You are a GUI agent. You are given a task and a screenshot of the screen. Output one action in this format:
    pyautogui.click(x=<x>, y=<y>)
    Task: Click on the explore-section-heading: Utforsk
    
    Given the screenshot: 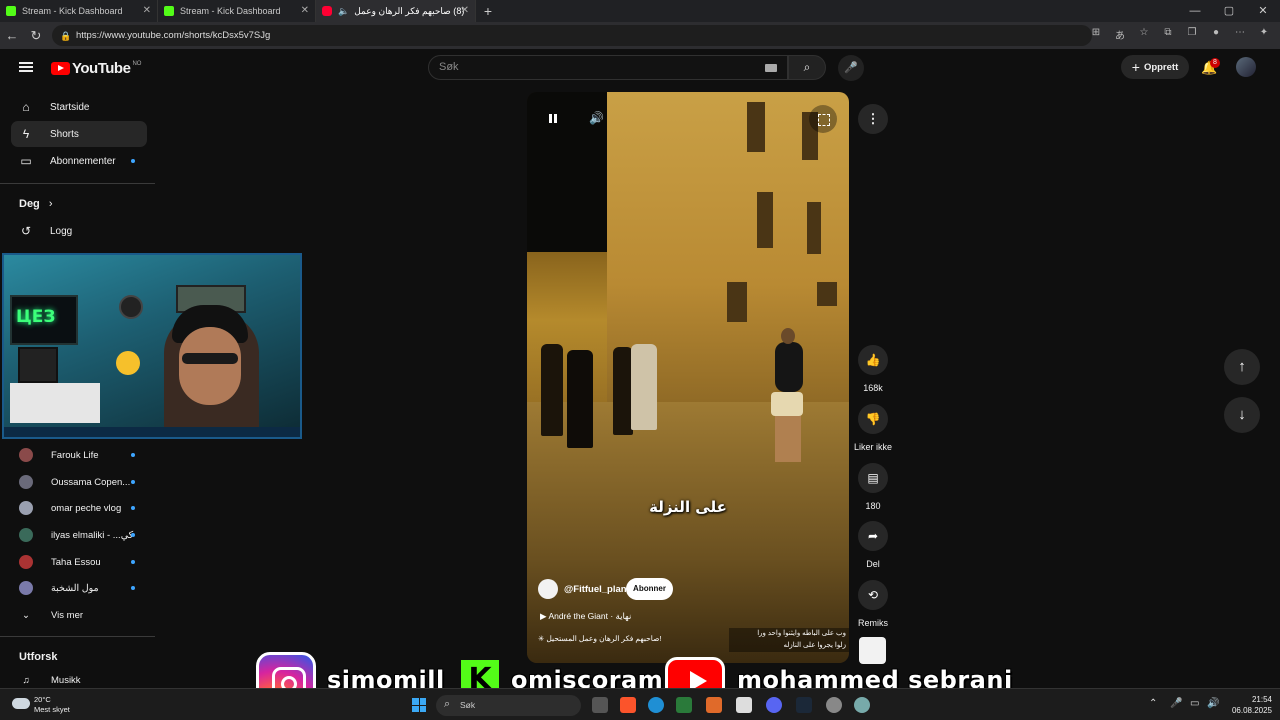 What is the action you would take?
    pyautogui.click(x=38, y=657)
    